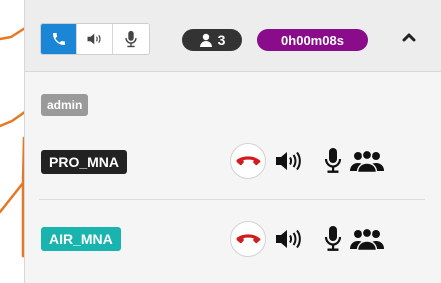 Image resolution: width=441 pixels, height=283 pixels. I want to click on microphone-toggle-button, so click(131, 39).